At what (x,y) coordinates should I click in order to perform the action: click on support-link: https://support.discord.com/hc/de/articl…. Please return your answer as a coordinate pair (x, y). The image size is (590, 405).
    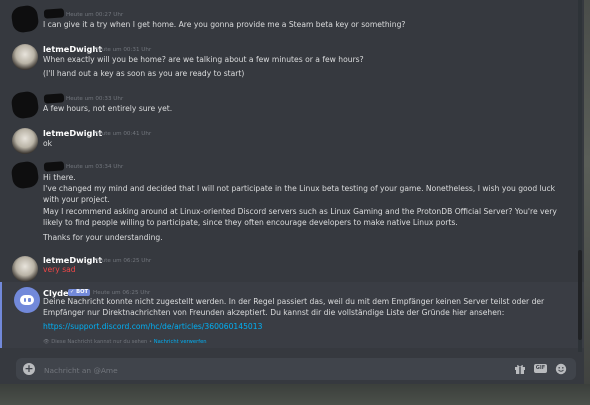
    Looking at the image, I should click on (300, 327).